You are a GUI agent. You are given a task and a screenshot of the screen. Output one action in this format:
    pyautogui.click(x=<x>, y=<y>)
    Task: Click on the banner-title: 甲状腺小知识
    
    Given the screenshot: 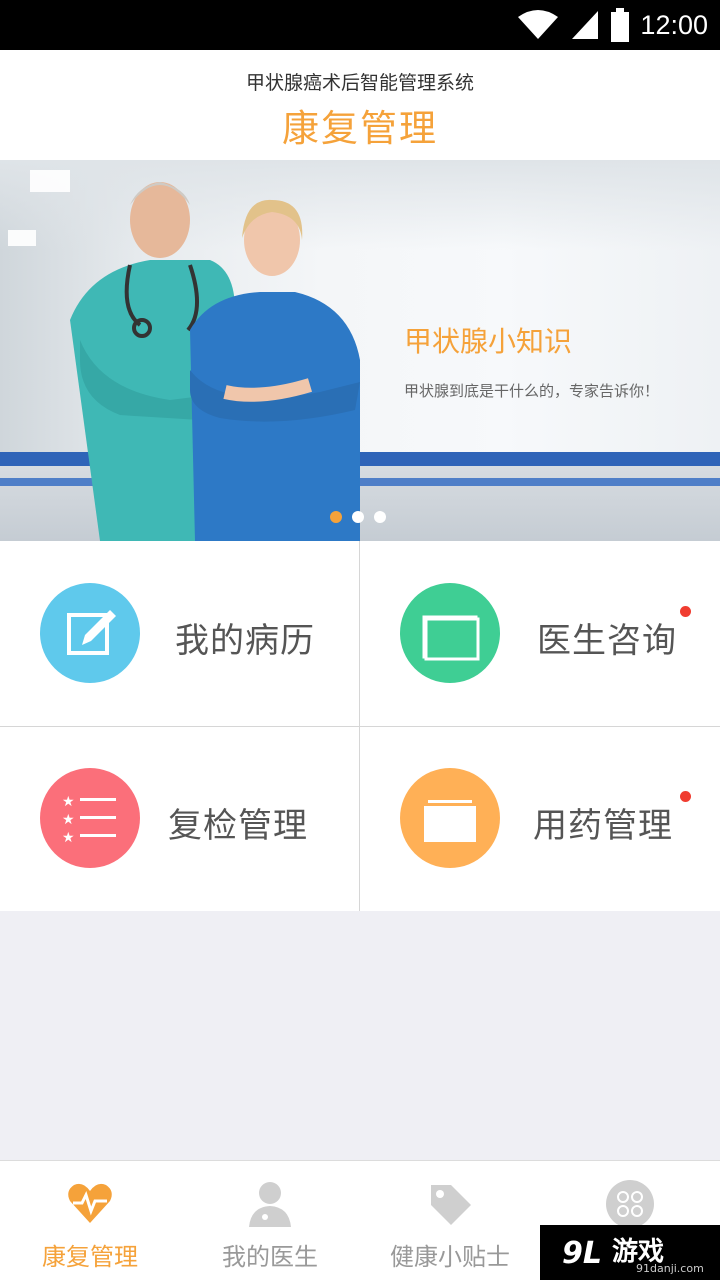 What is the action you would take?
    pyautogui.click(x=488, y=341)
    